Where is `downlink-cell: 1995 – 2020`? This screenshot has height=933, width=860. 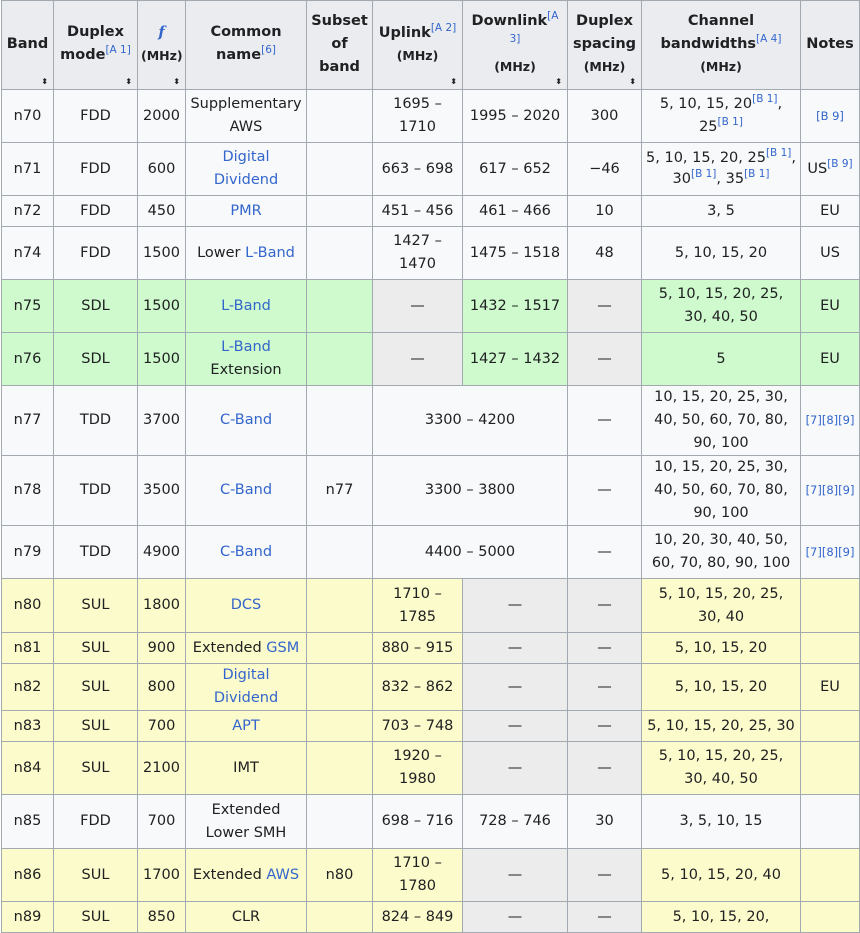 downlink-cell: 1995 – 2020 is located at coordinates (515, 116).